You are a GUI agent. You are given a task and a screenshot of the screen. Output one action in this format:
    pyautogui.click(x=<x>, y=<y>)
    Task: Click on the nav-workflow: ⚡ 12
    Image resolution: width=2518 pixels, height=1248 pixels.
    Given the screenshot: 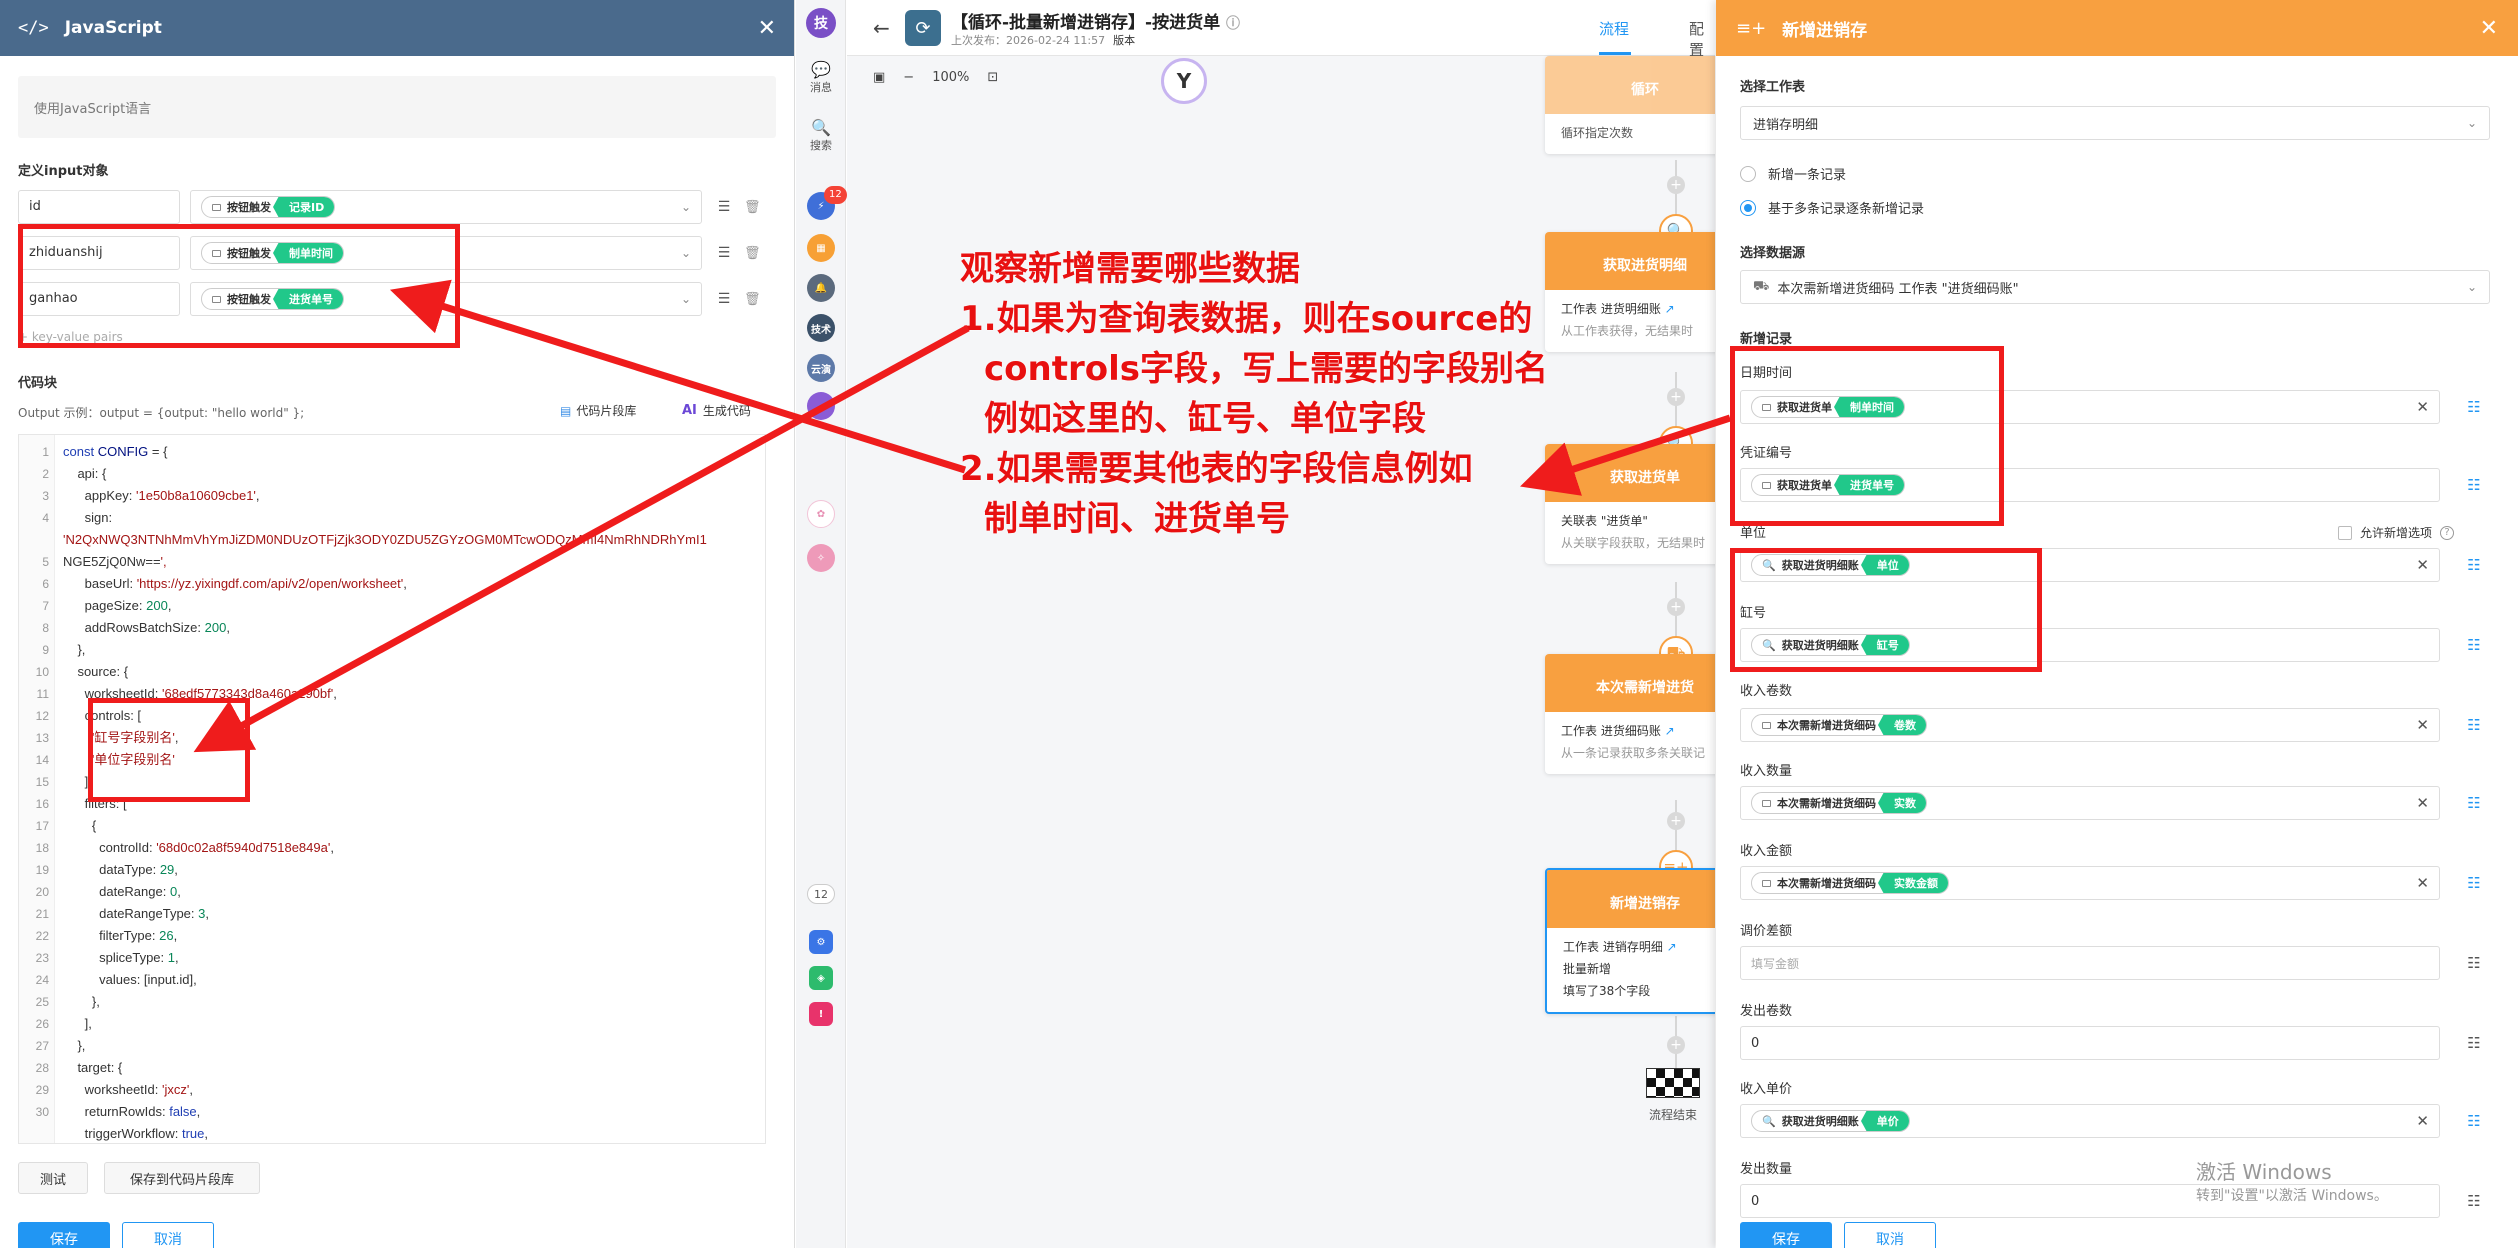 What is the action you would take?
    pyautogui.click(x=821, y=203)
    